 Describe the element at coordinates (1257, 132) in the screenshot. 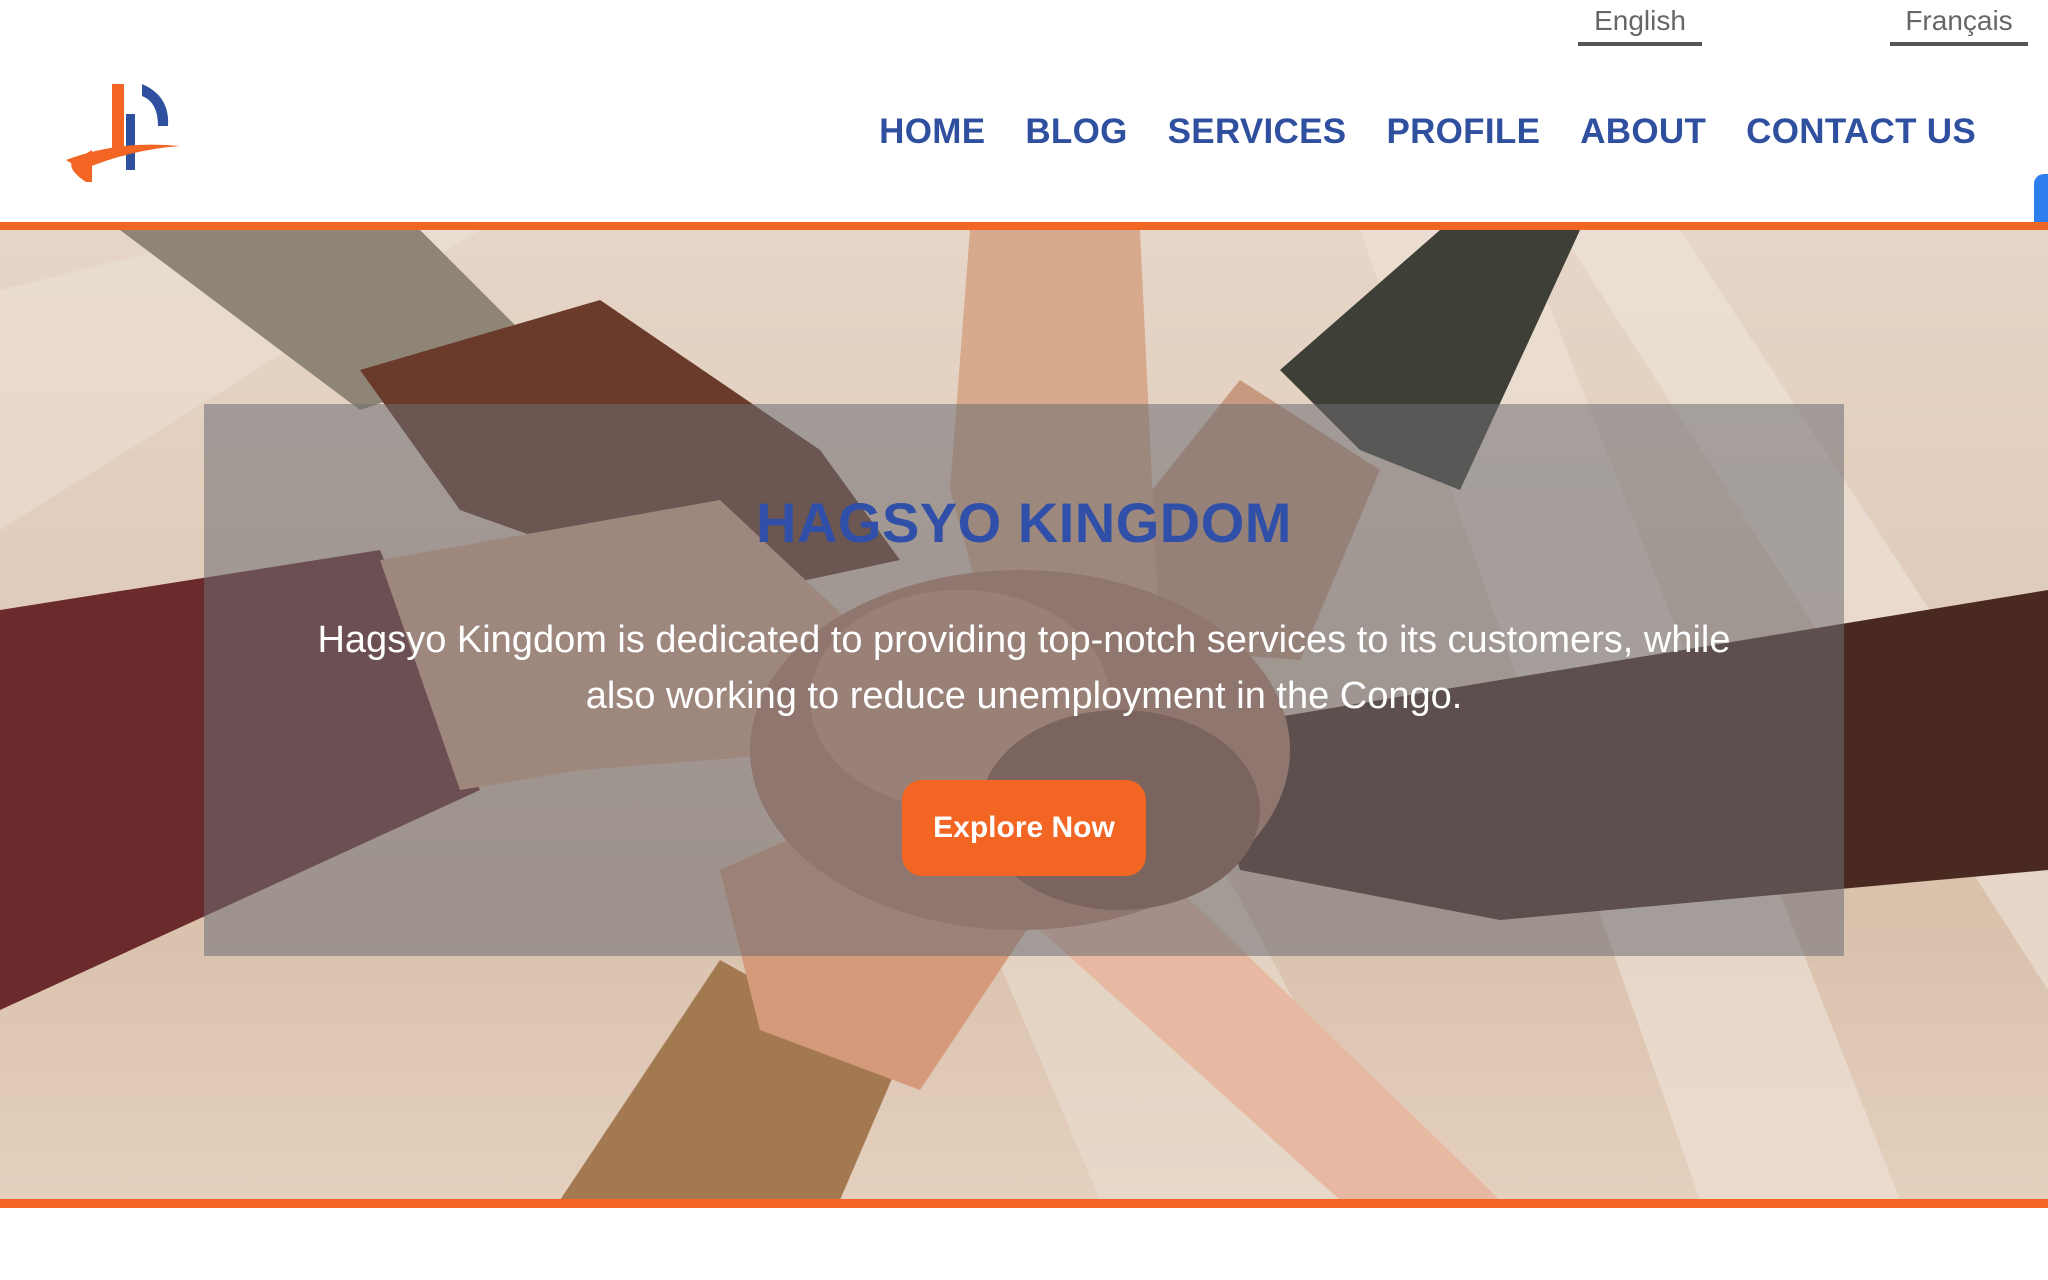

I see `nav-services: SERVICES` at that location.